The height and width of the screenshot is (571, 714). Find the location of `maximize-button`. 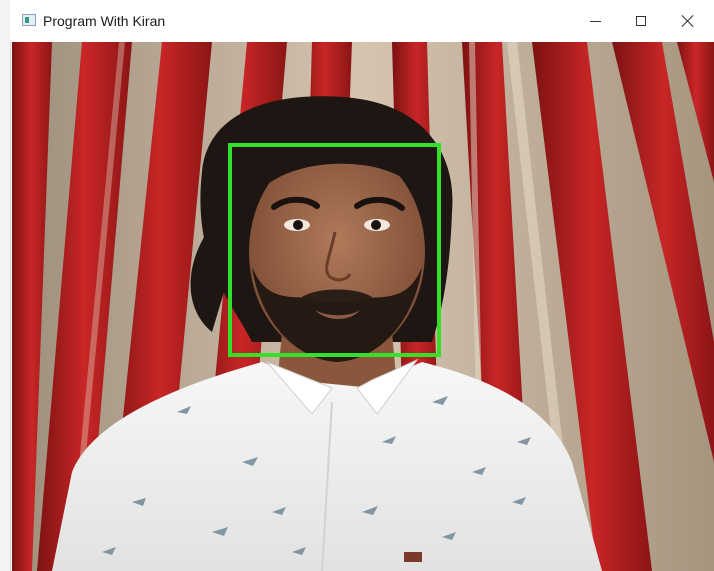

maximize-button is located at coordinates (641, 21).